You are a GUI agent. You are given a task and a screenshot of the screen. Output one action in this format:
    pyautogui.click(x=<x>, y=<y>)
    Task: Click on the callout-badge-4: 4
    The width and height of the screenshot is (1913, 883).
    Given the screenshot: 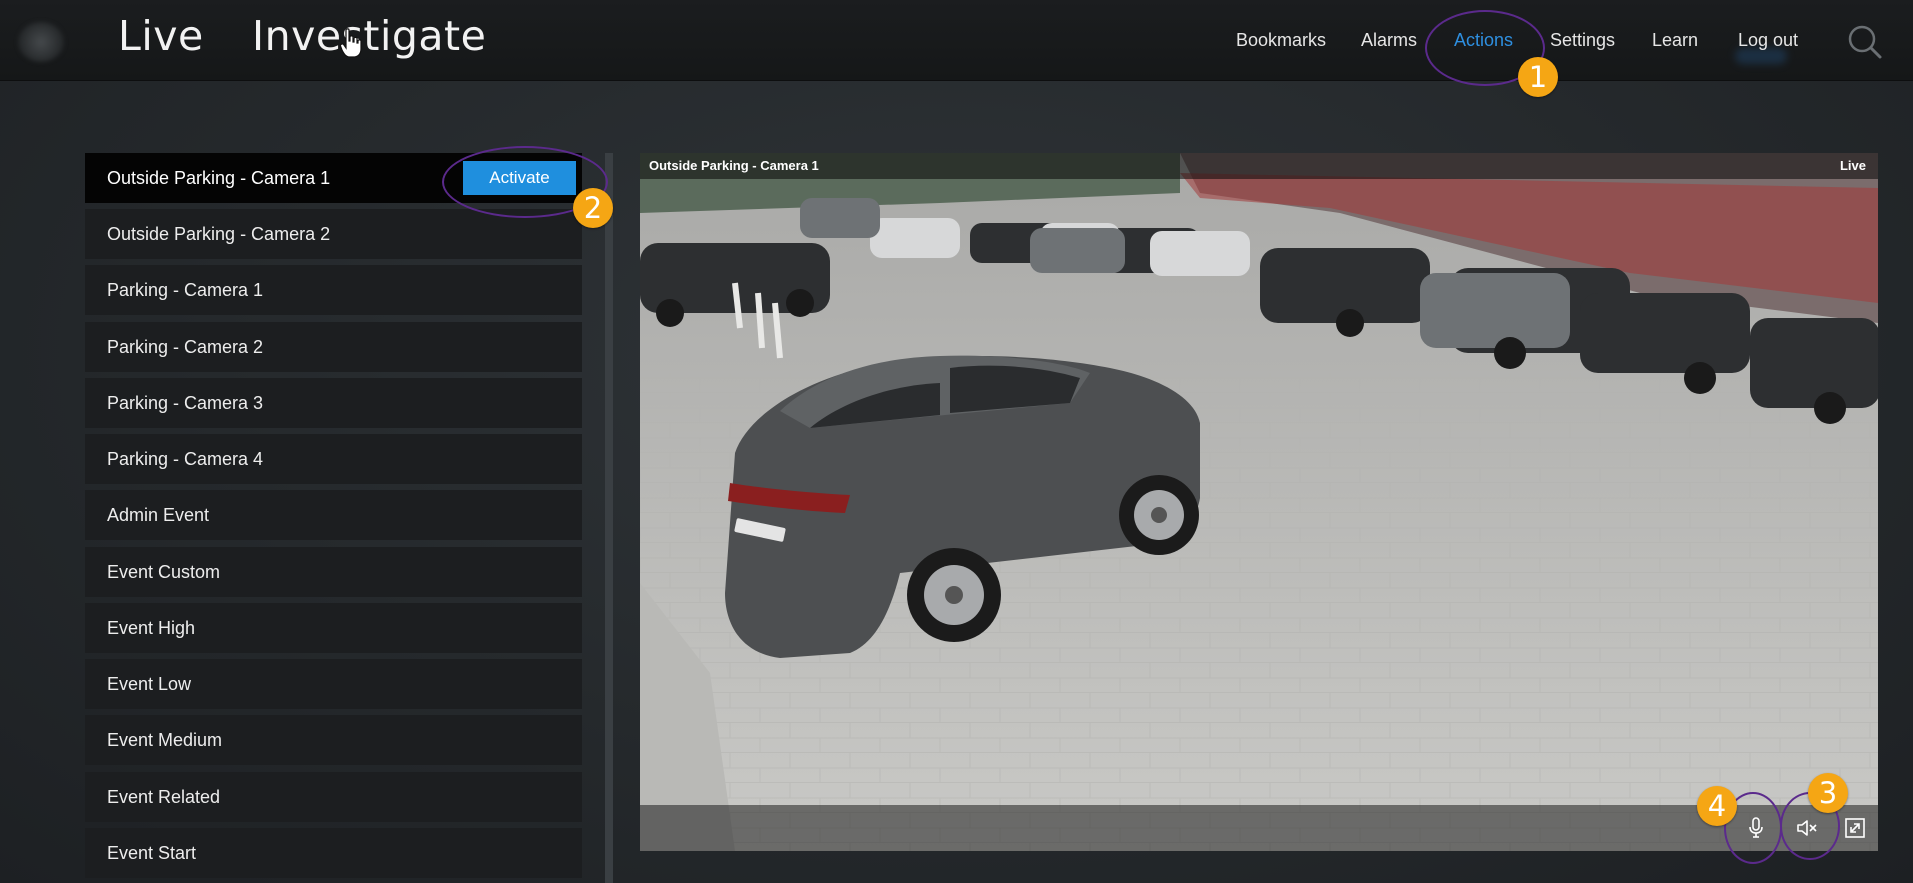 What is the action you would take?
    pyautogui.click(x=1717, y=806)
    